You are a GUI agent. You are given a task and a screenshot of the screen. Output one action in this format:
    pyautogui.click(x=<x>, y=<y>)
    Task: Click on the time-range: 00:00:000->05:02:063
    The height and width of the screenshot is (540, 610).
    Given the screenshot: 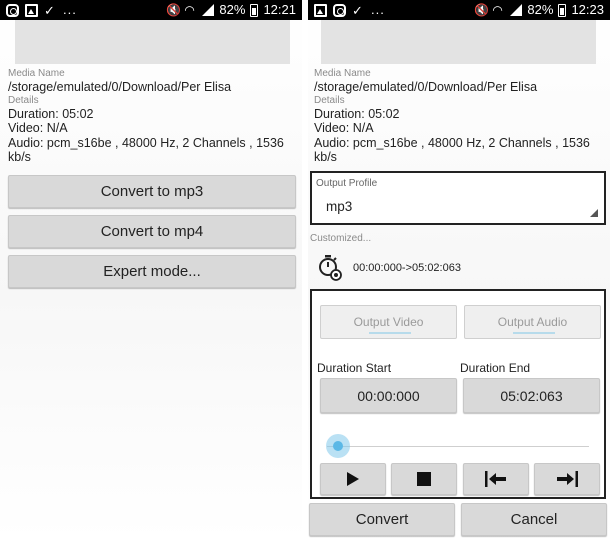 What is the action you would take?
    pyautogui.click(x=407, y=268)
    